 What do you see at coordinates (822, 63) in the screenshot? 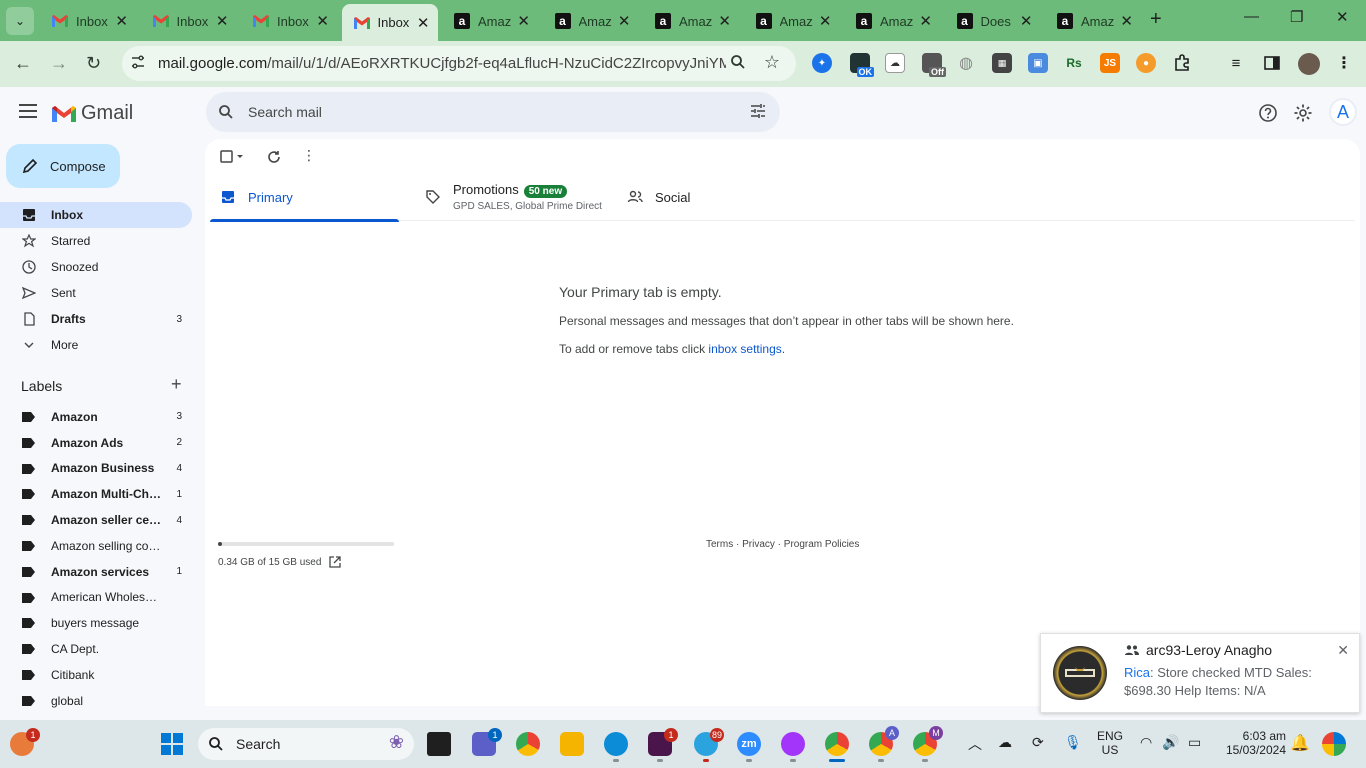
I see `extension-blue-icon: ✦` at bounding box center [822, 63].